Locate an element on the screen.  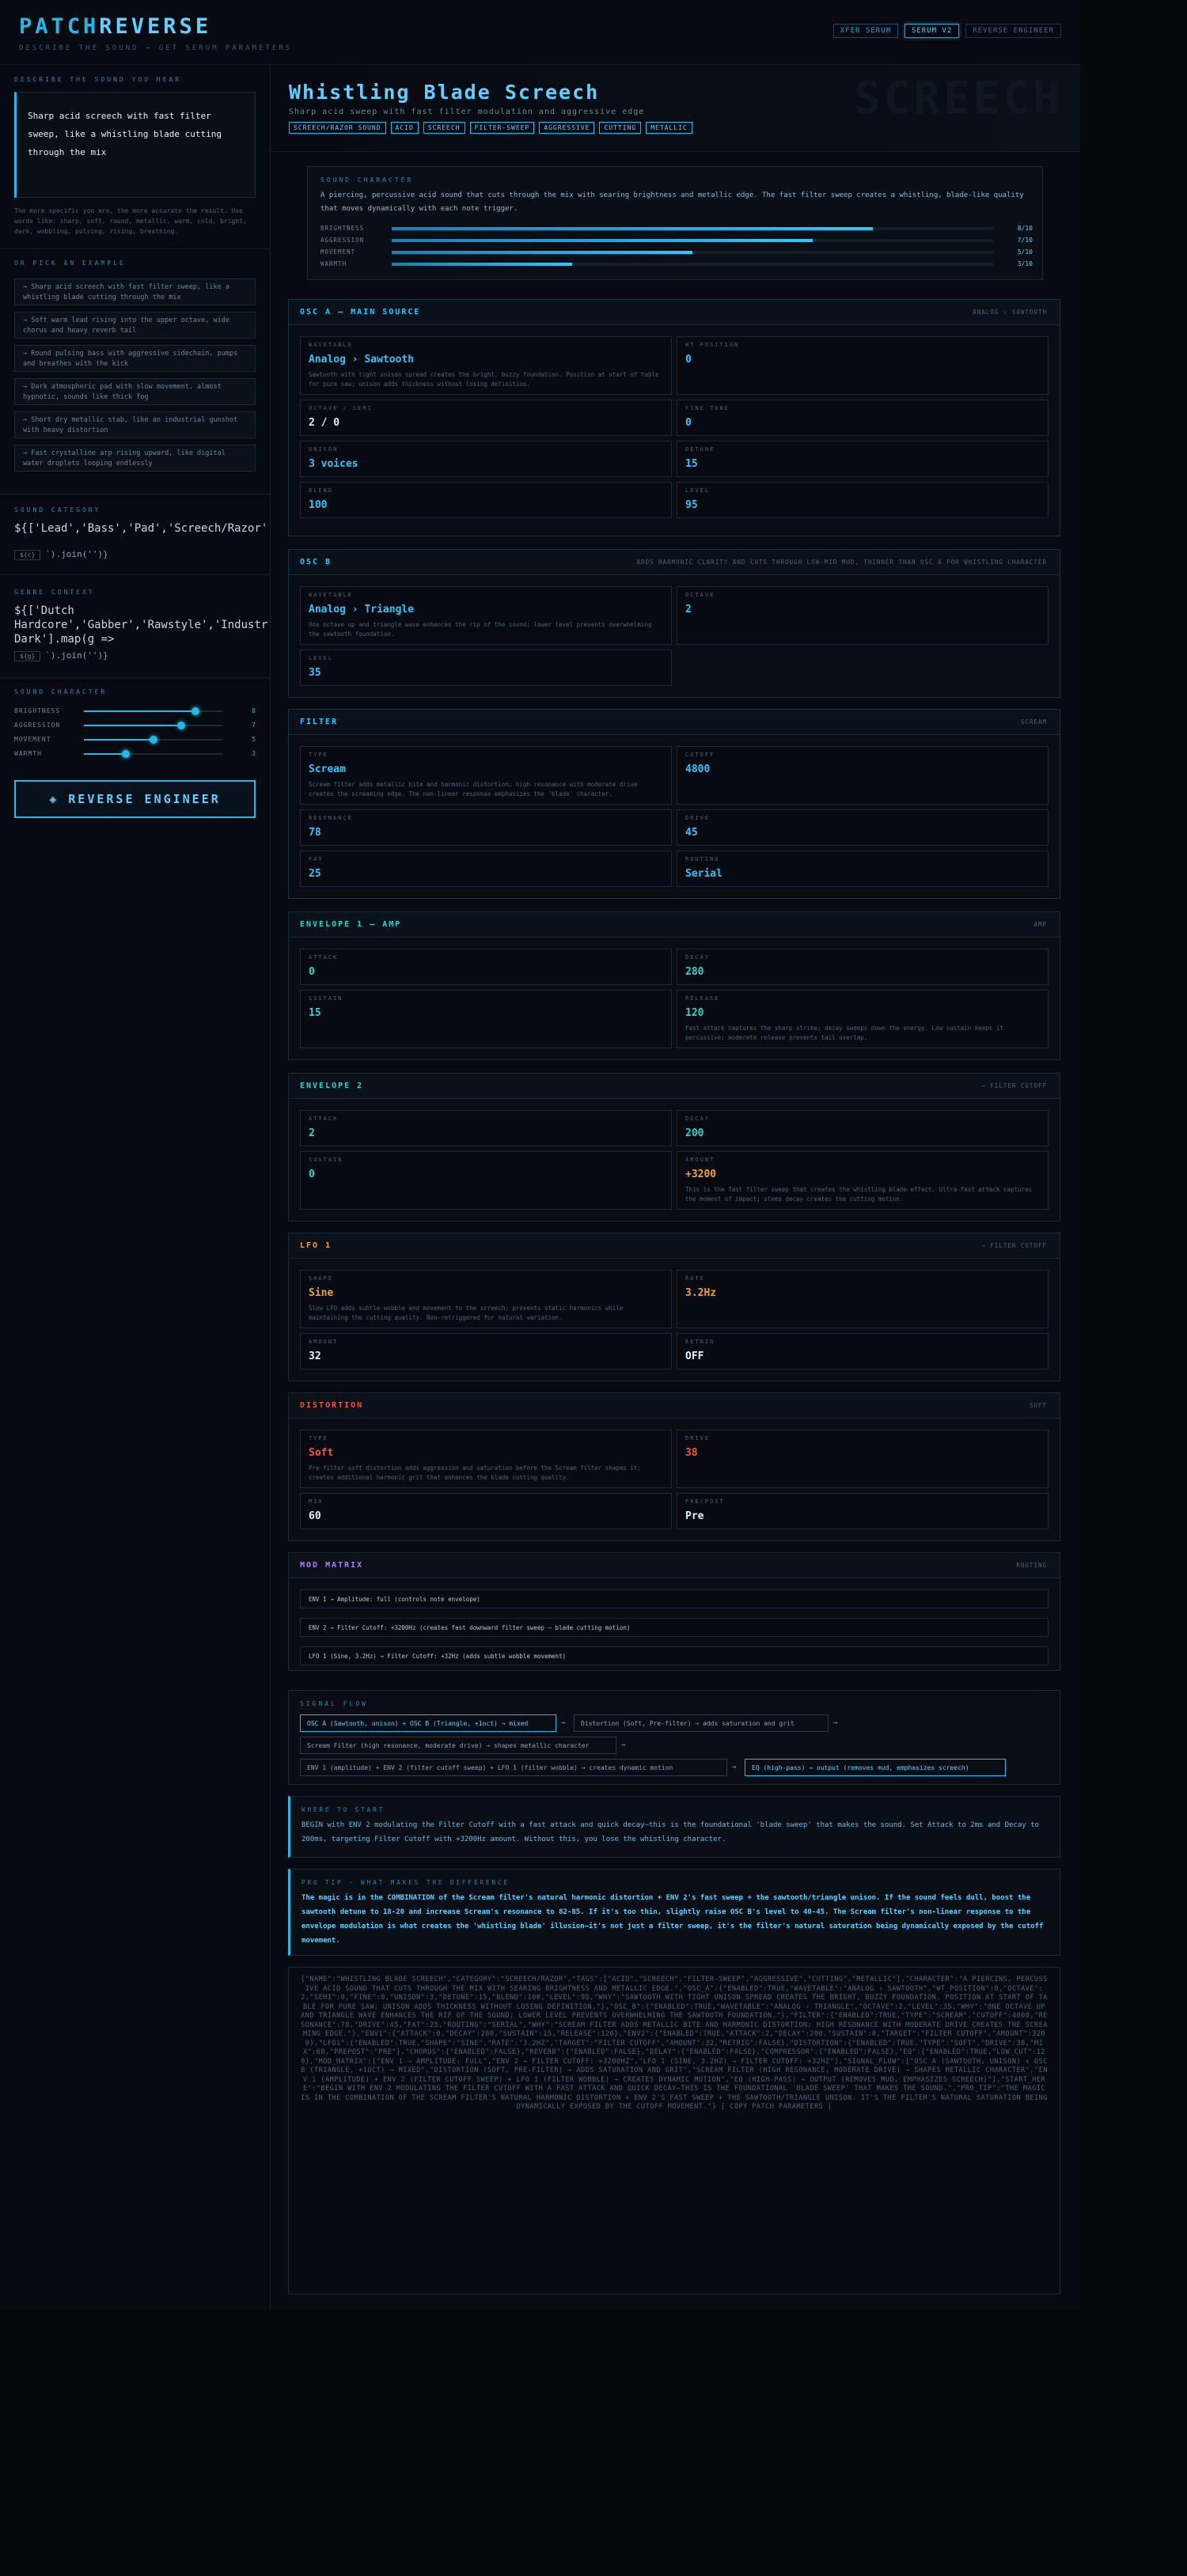
section-note: ANALOG › SAWTOOTH is located at coordinates (1010, 312).